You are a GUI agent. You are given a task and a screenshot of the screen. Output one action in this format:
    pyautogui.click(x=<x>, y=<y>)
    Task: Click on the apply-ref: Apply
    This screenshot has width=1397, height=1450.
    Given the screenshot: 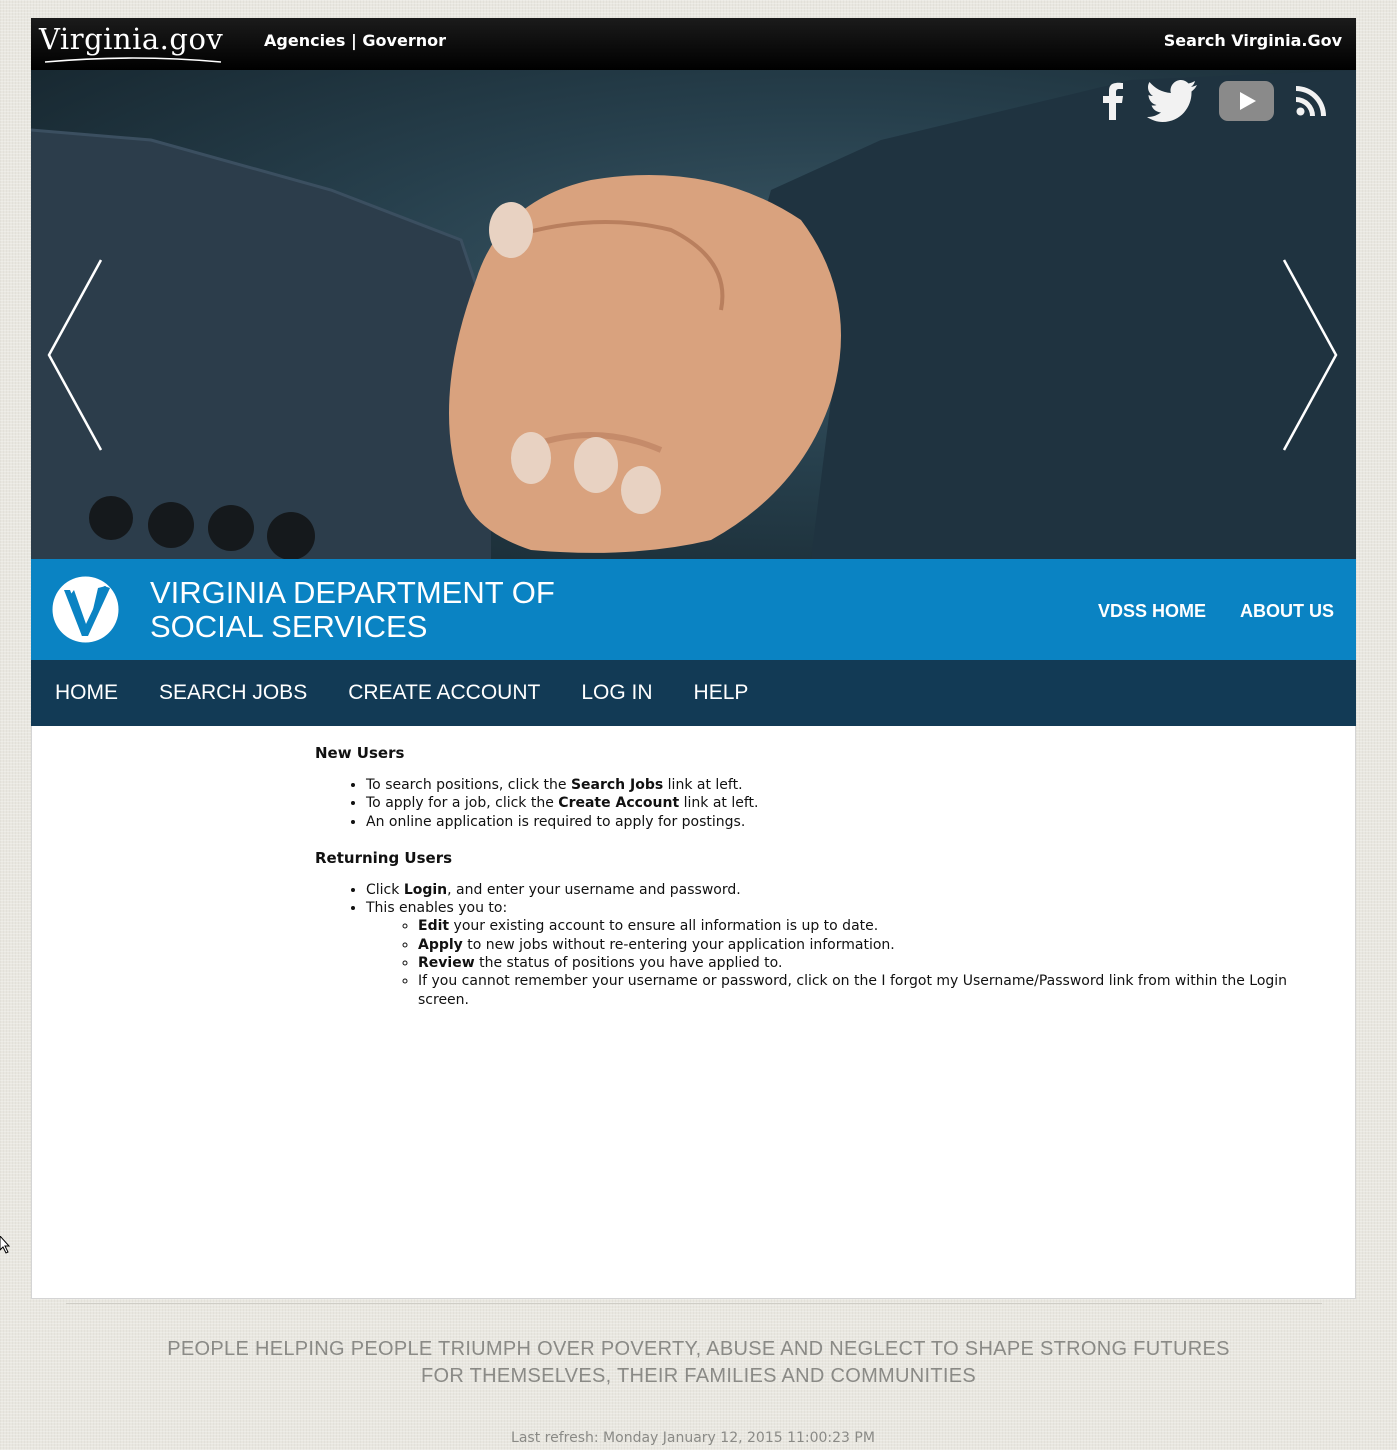 What is the action you would take?
    pyautogui.click(x=440, y=944)
    